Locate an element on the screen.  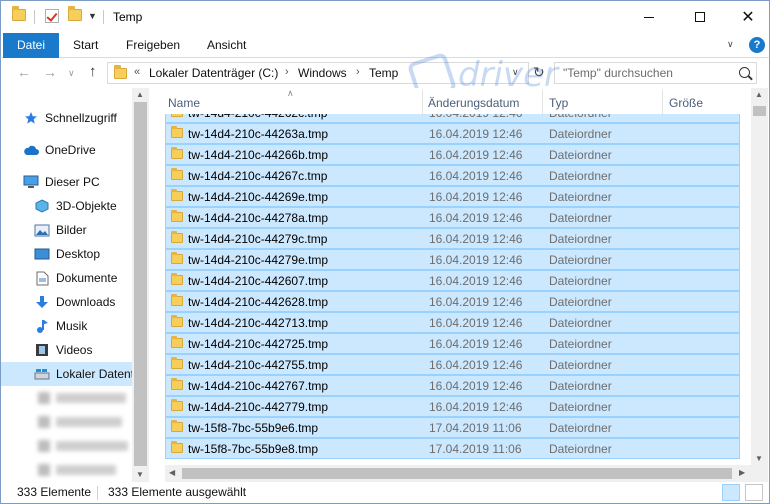
sidebar-scroll-thumb is located at coordinates (140, 284).